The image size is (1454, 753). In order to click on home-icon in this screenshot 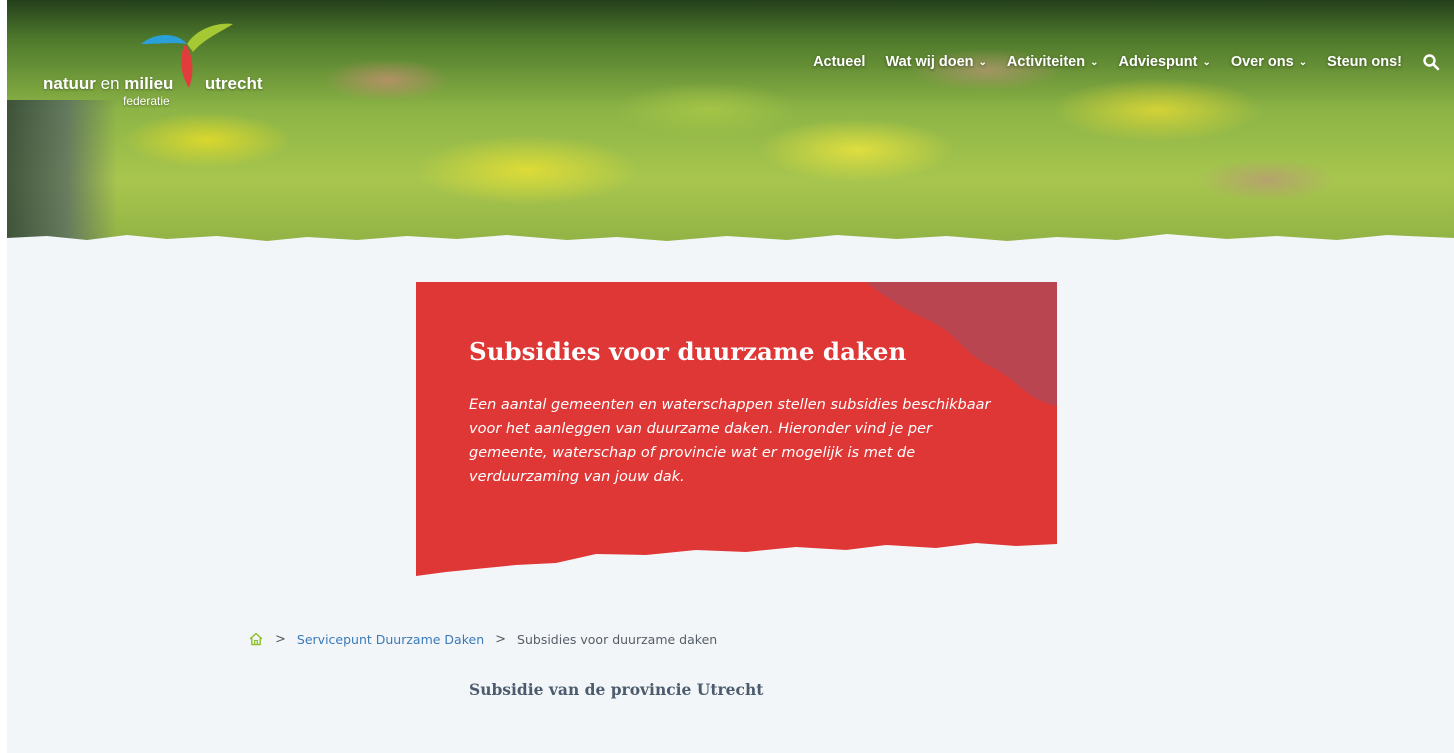, I will do `click(256, 639)`.